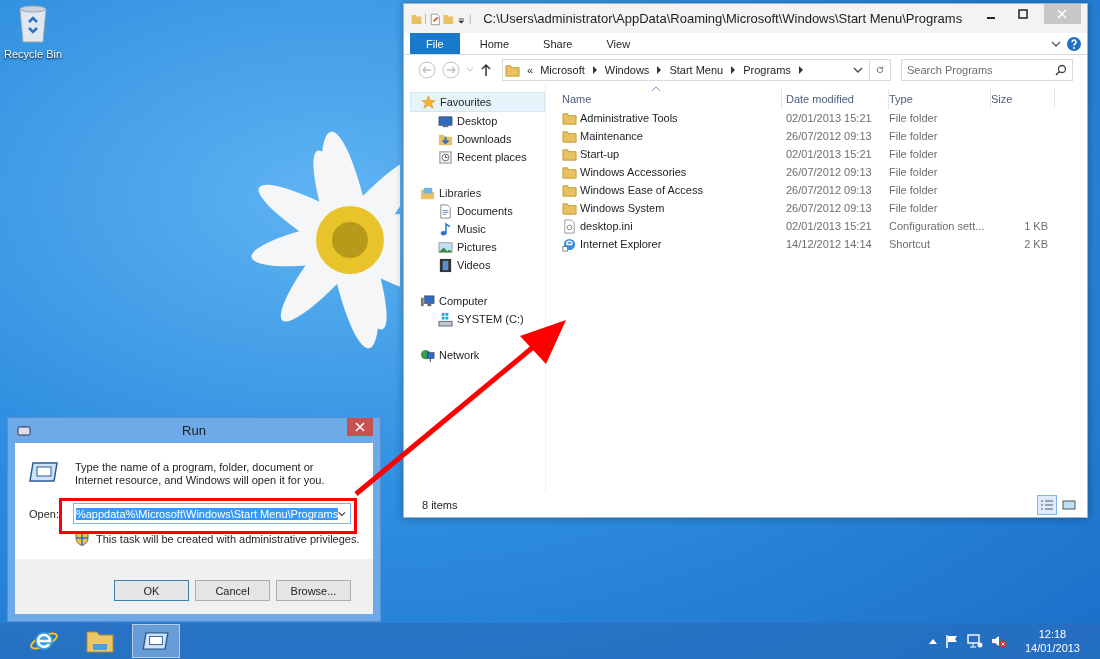 This screenshot has height=659, width=1100. Describe the element at coordinates (477, 102) in the screenshot. I see `nav-item: Favourites` at that location.